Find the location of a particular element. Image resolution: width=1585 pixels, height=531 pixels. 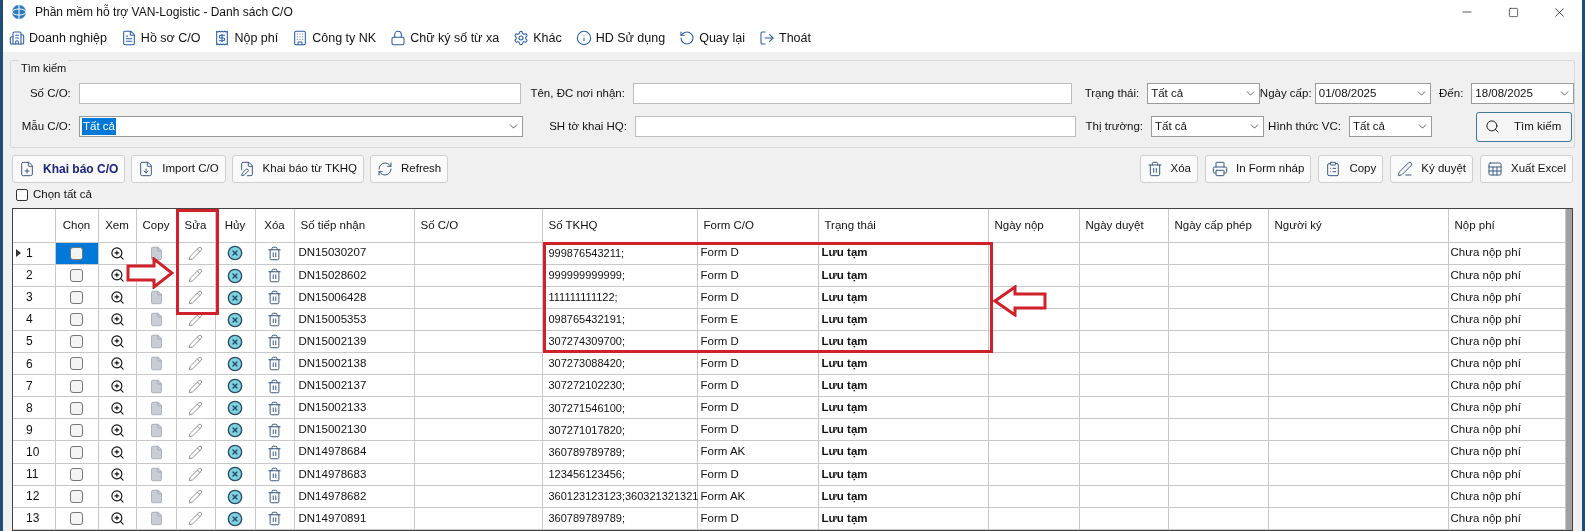

column-header: Sửa is located at coordinates (195, 225).